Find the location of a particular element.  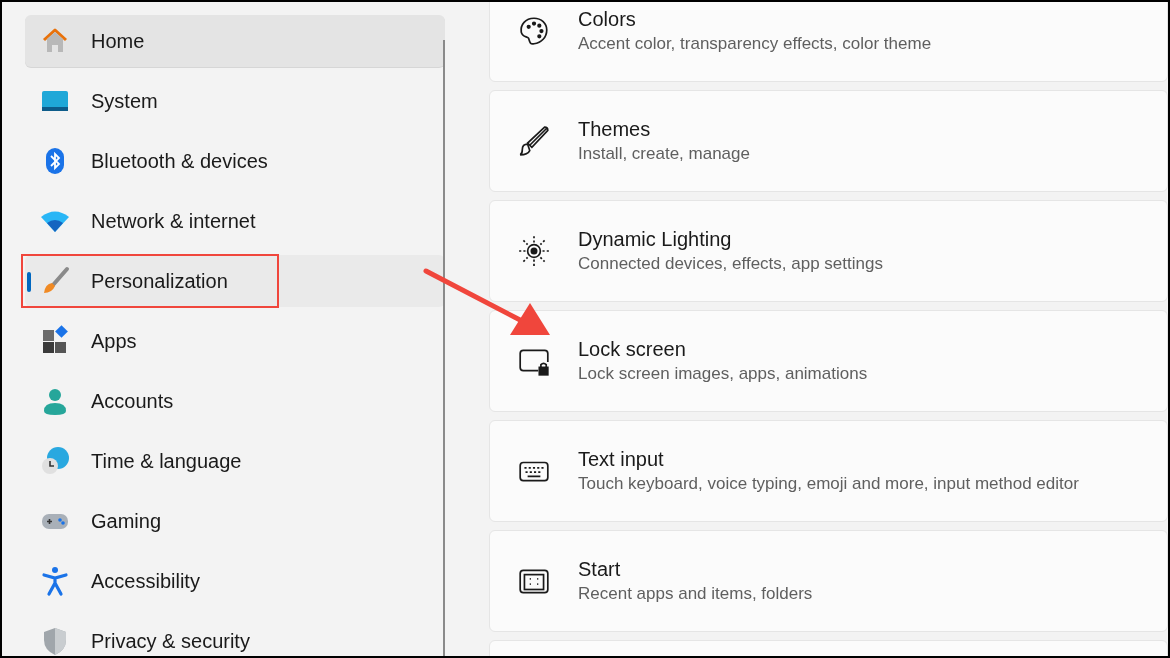

sidebar-label: Bluetooth & devices is located at coordinates (179, 161).